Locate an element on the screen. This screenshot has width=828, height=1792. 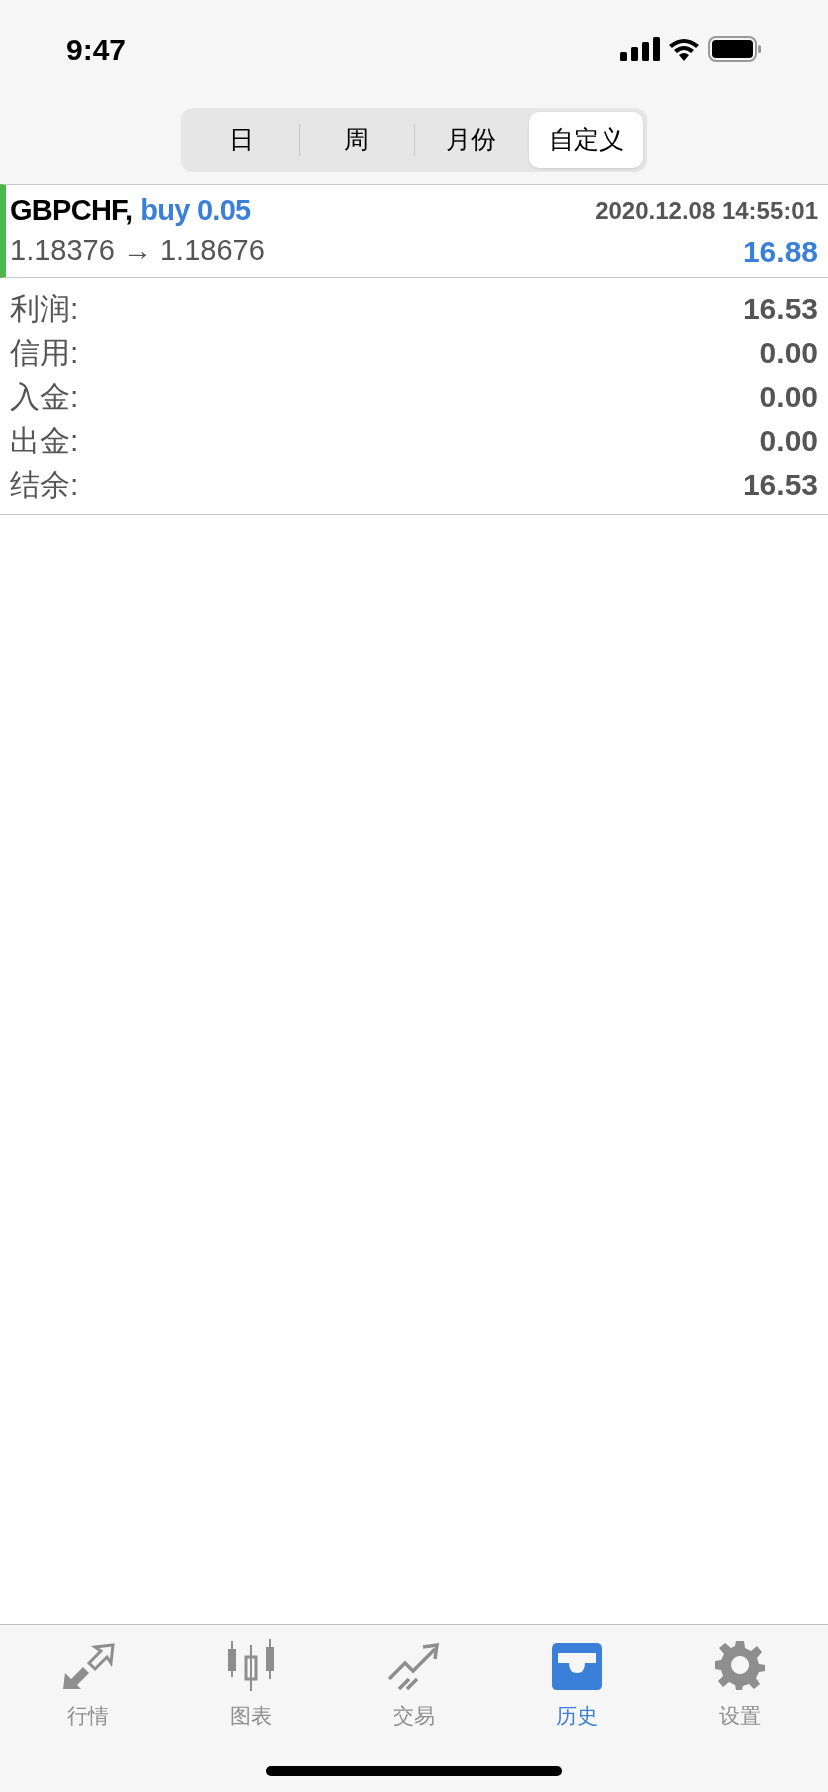
trade-action: buy 0.05 is located at coordinates (195, 211).